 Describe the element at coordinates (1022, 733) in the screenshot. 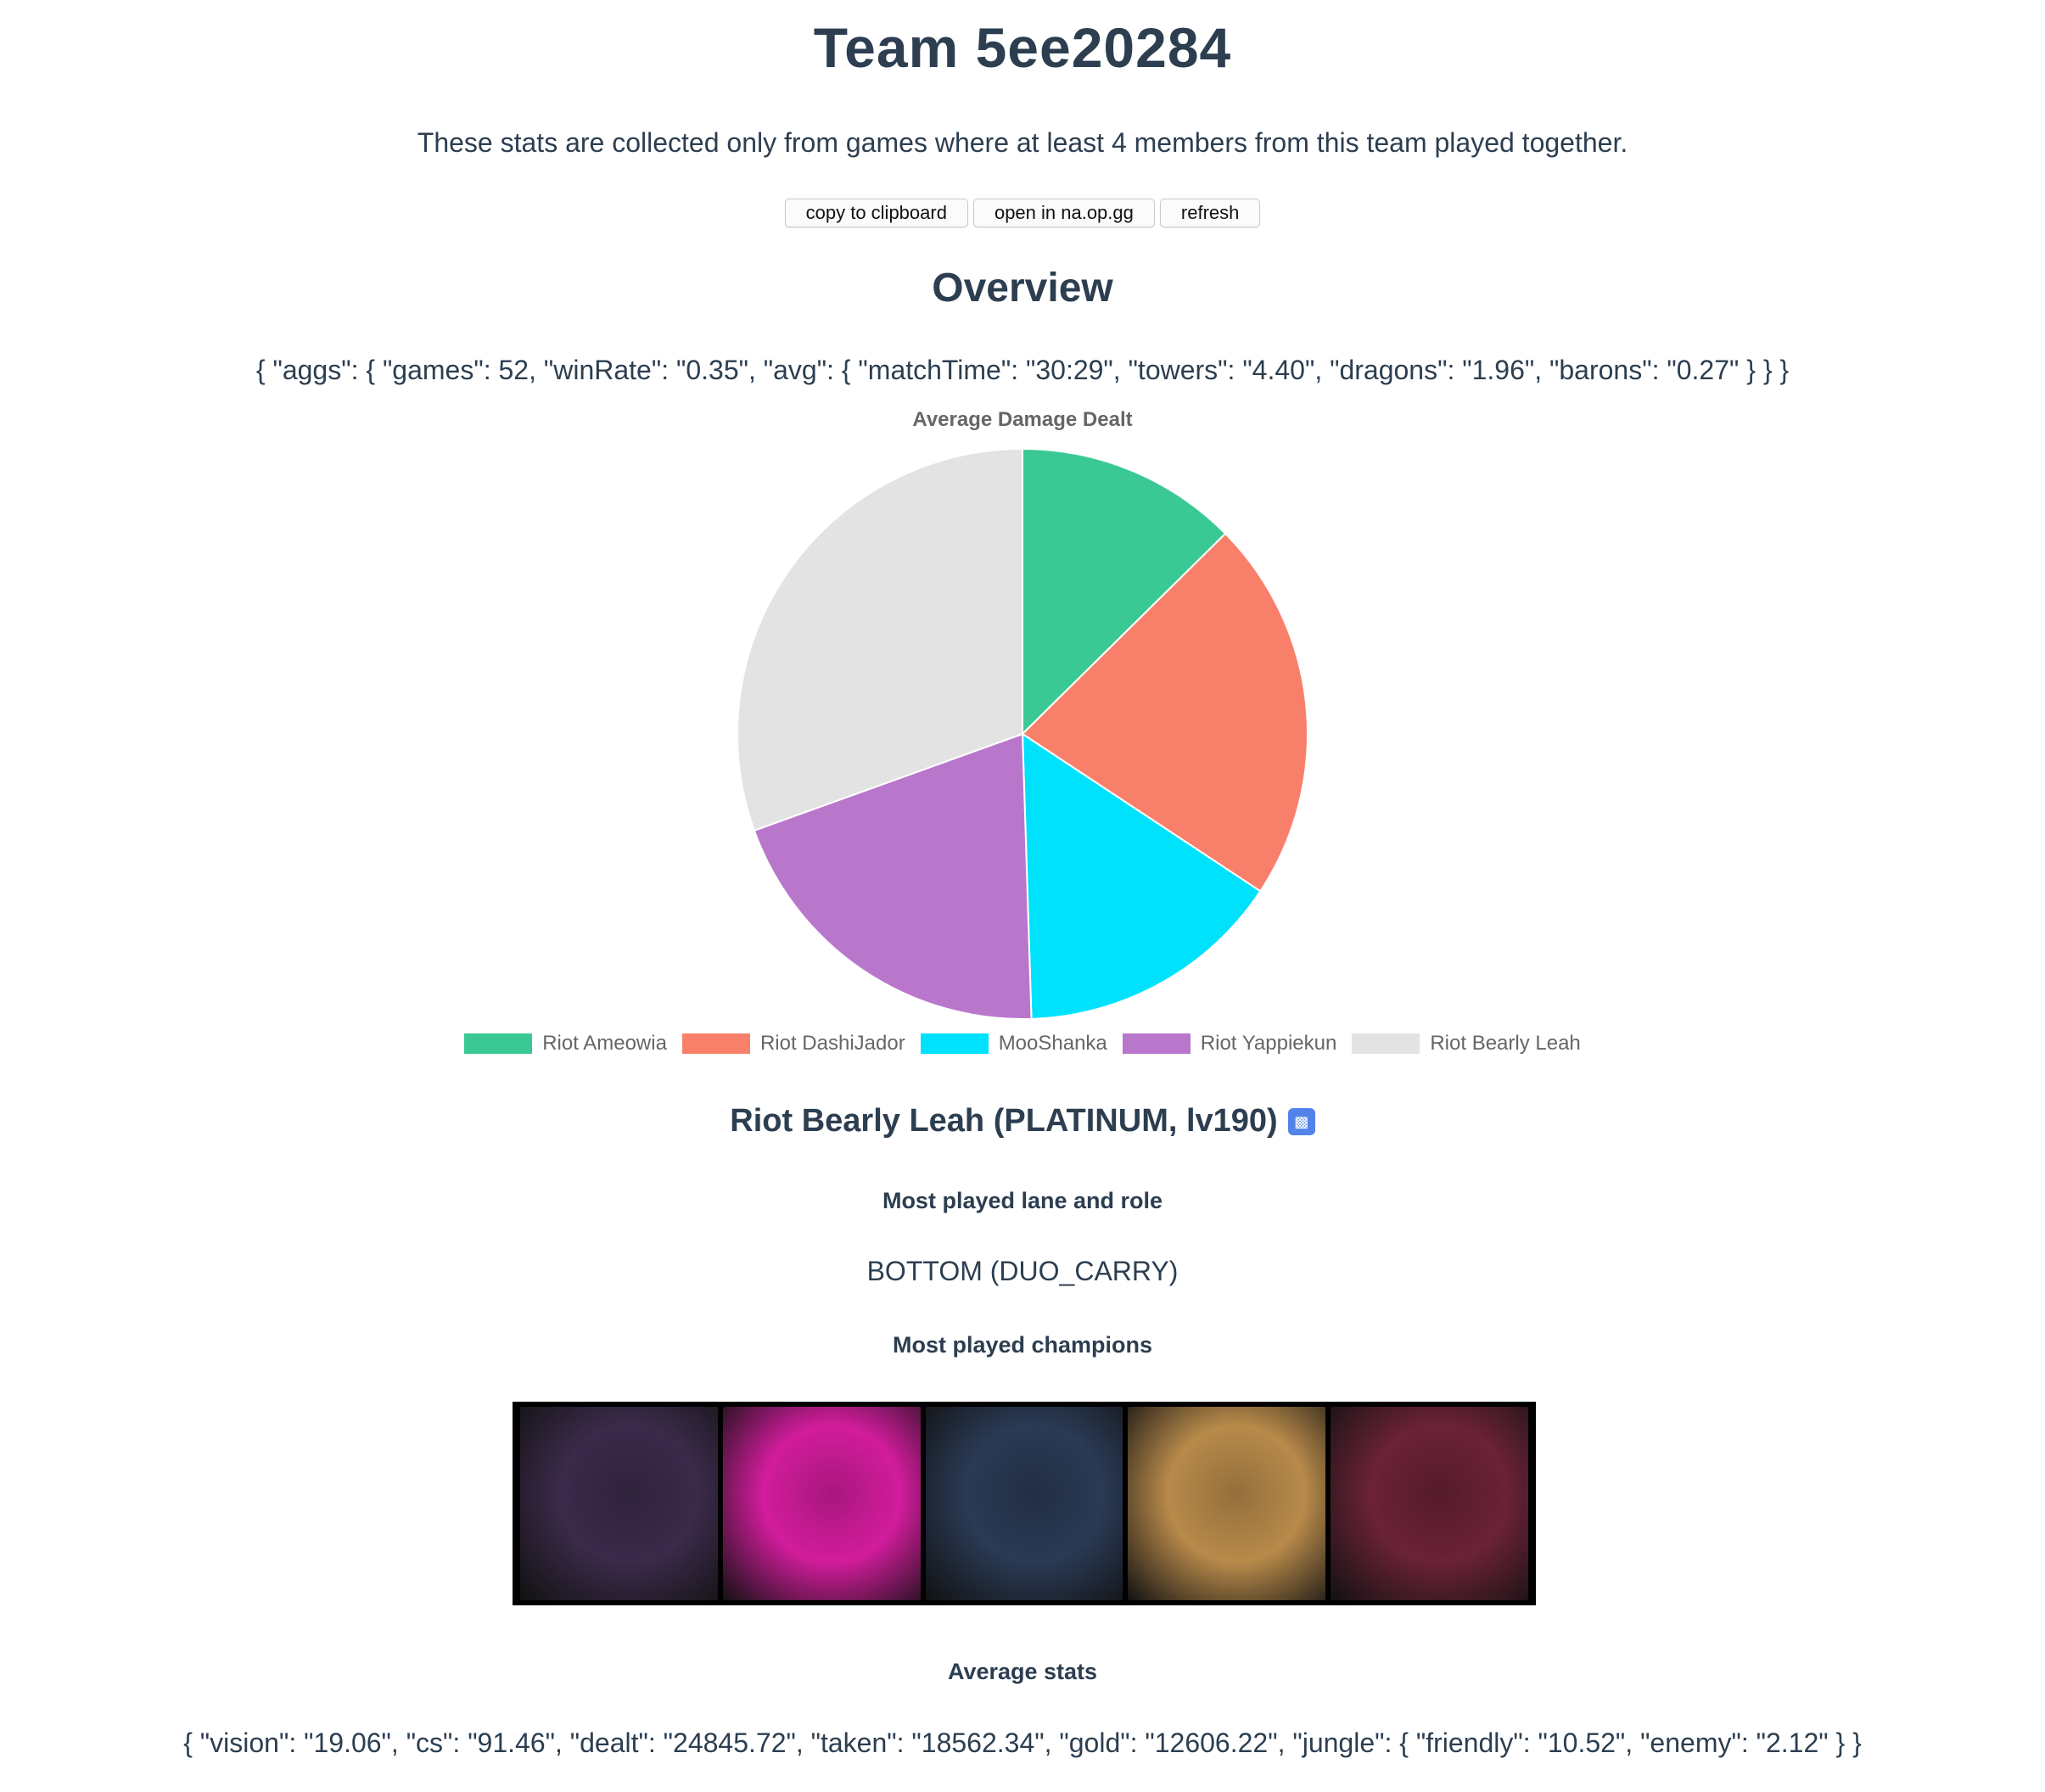

I see `pie-slices` at that location.